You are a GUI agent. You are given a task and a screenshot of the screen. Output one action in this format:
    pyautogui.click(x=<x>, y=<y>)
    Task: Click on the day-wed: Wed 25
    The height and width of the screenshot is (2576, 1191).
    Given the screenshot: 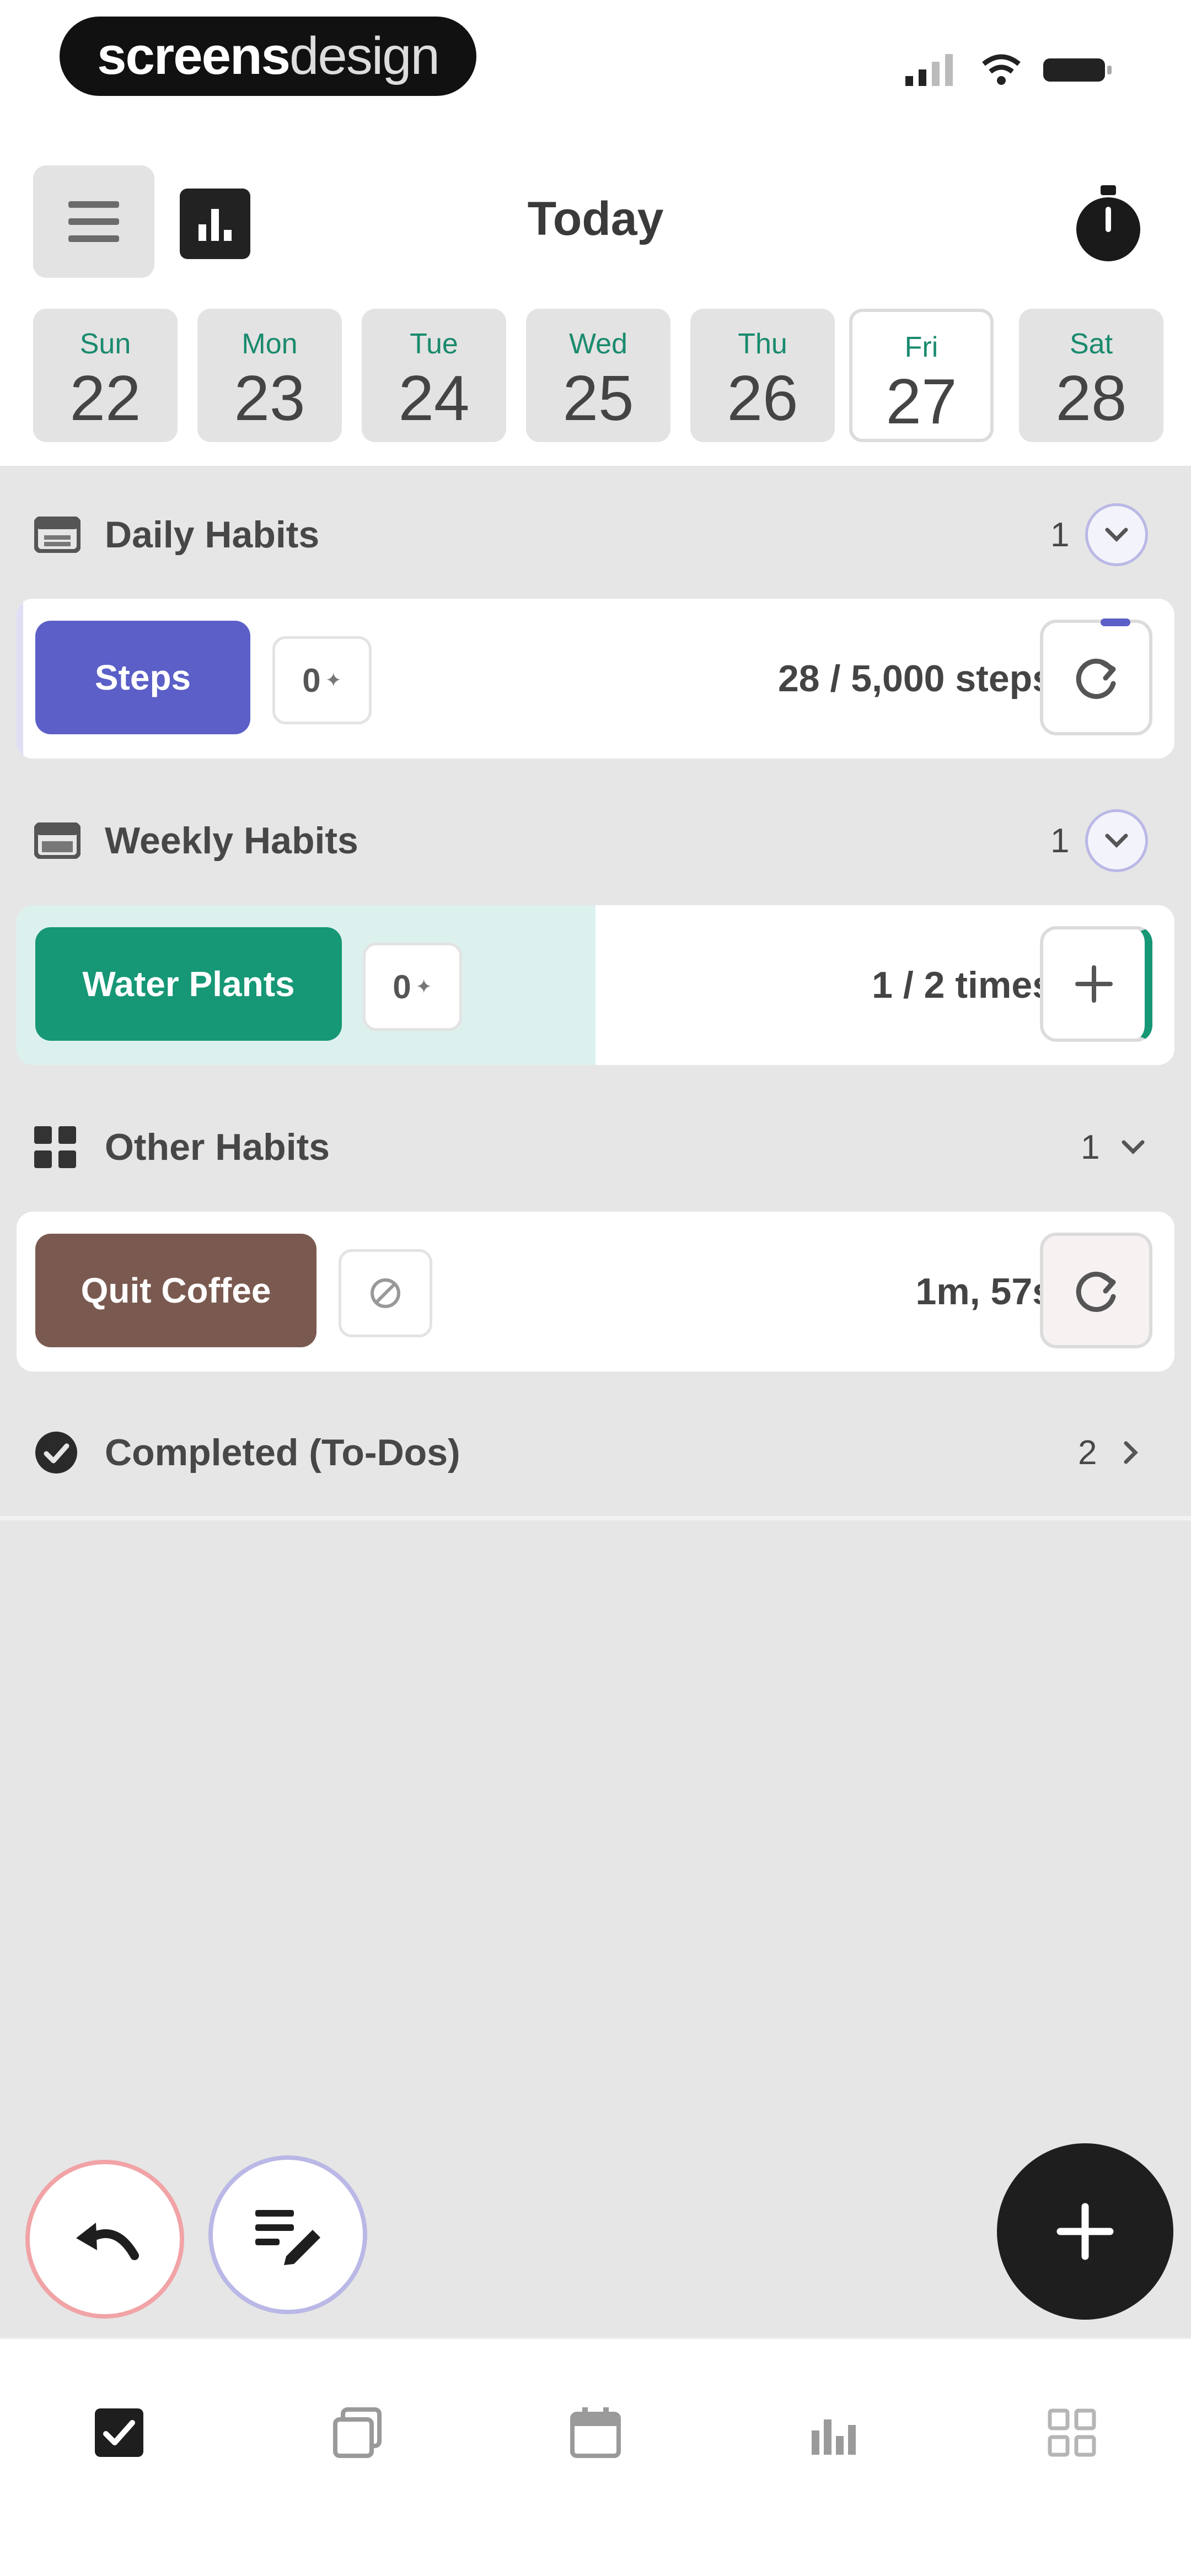 What is the action you would take?
    pyautogui.click(x=598, y=375)
    